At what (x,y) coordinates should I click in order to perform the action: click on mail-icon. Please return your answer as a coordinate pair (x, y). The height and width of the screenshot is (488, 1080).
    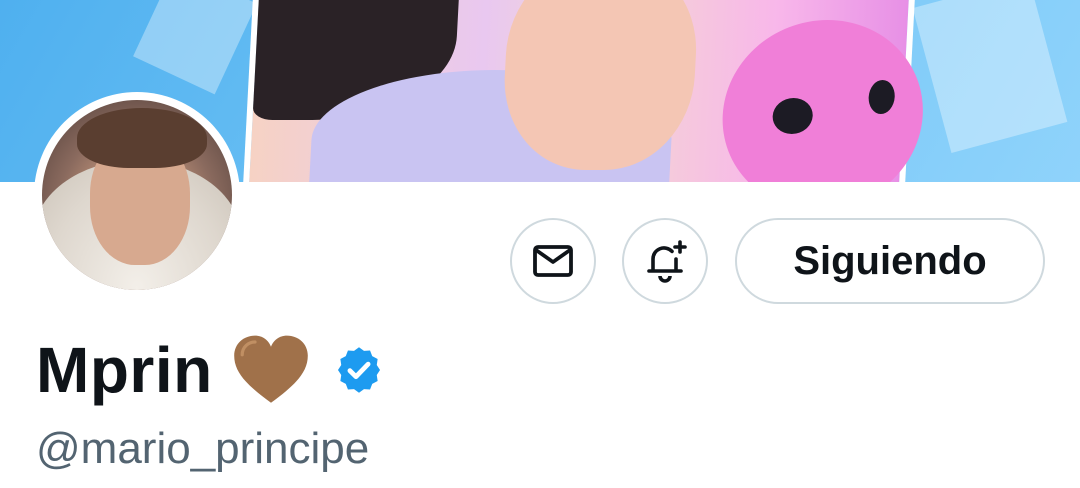
    Looking at the image, I should click on (553, 261).